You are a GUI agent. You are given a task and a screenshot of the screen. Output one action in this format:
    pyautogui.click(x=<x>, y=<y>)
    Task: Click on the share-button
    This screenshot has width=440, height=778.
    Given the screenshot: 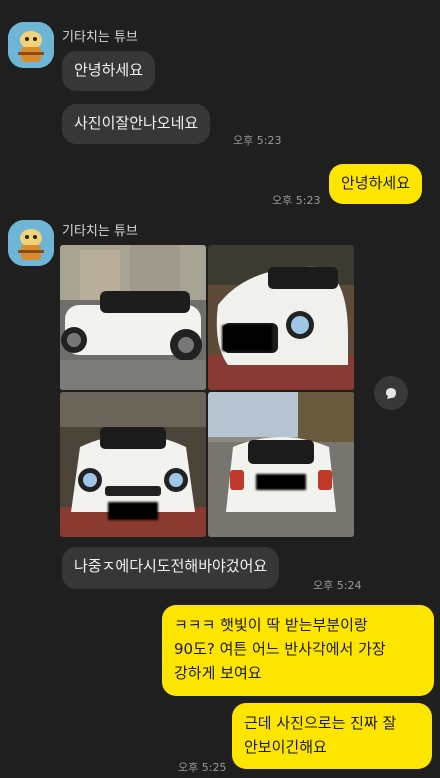 What is the action you would take?
    pyautogui.click(x=391, y=393)
    